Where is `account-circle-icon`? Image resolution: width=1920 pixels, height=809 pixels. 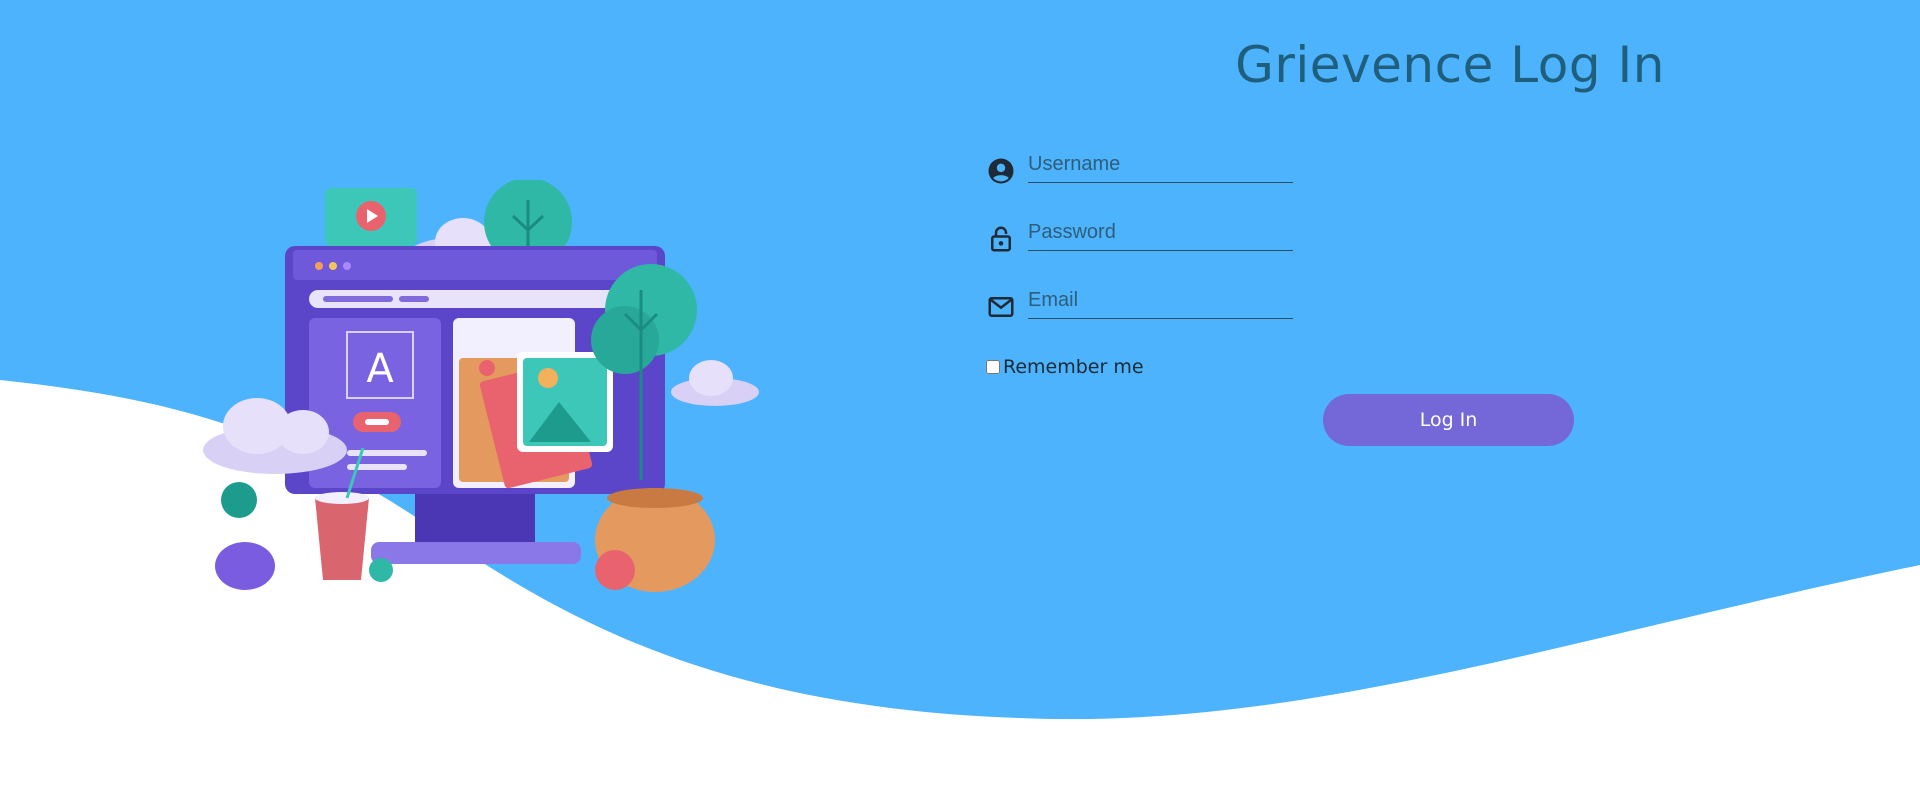 account-circle-icon is located at coordinates (1001, 171).